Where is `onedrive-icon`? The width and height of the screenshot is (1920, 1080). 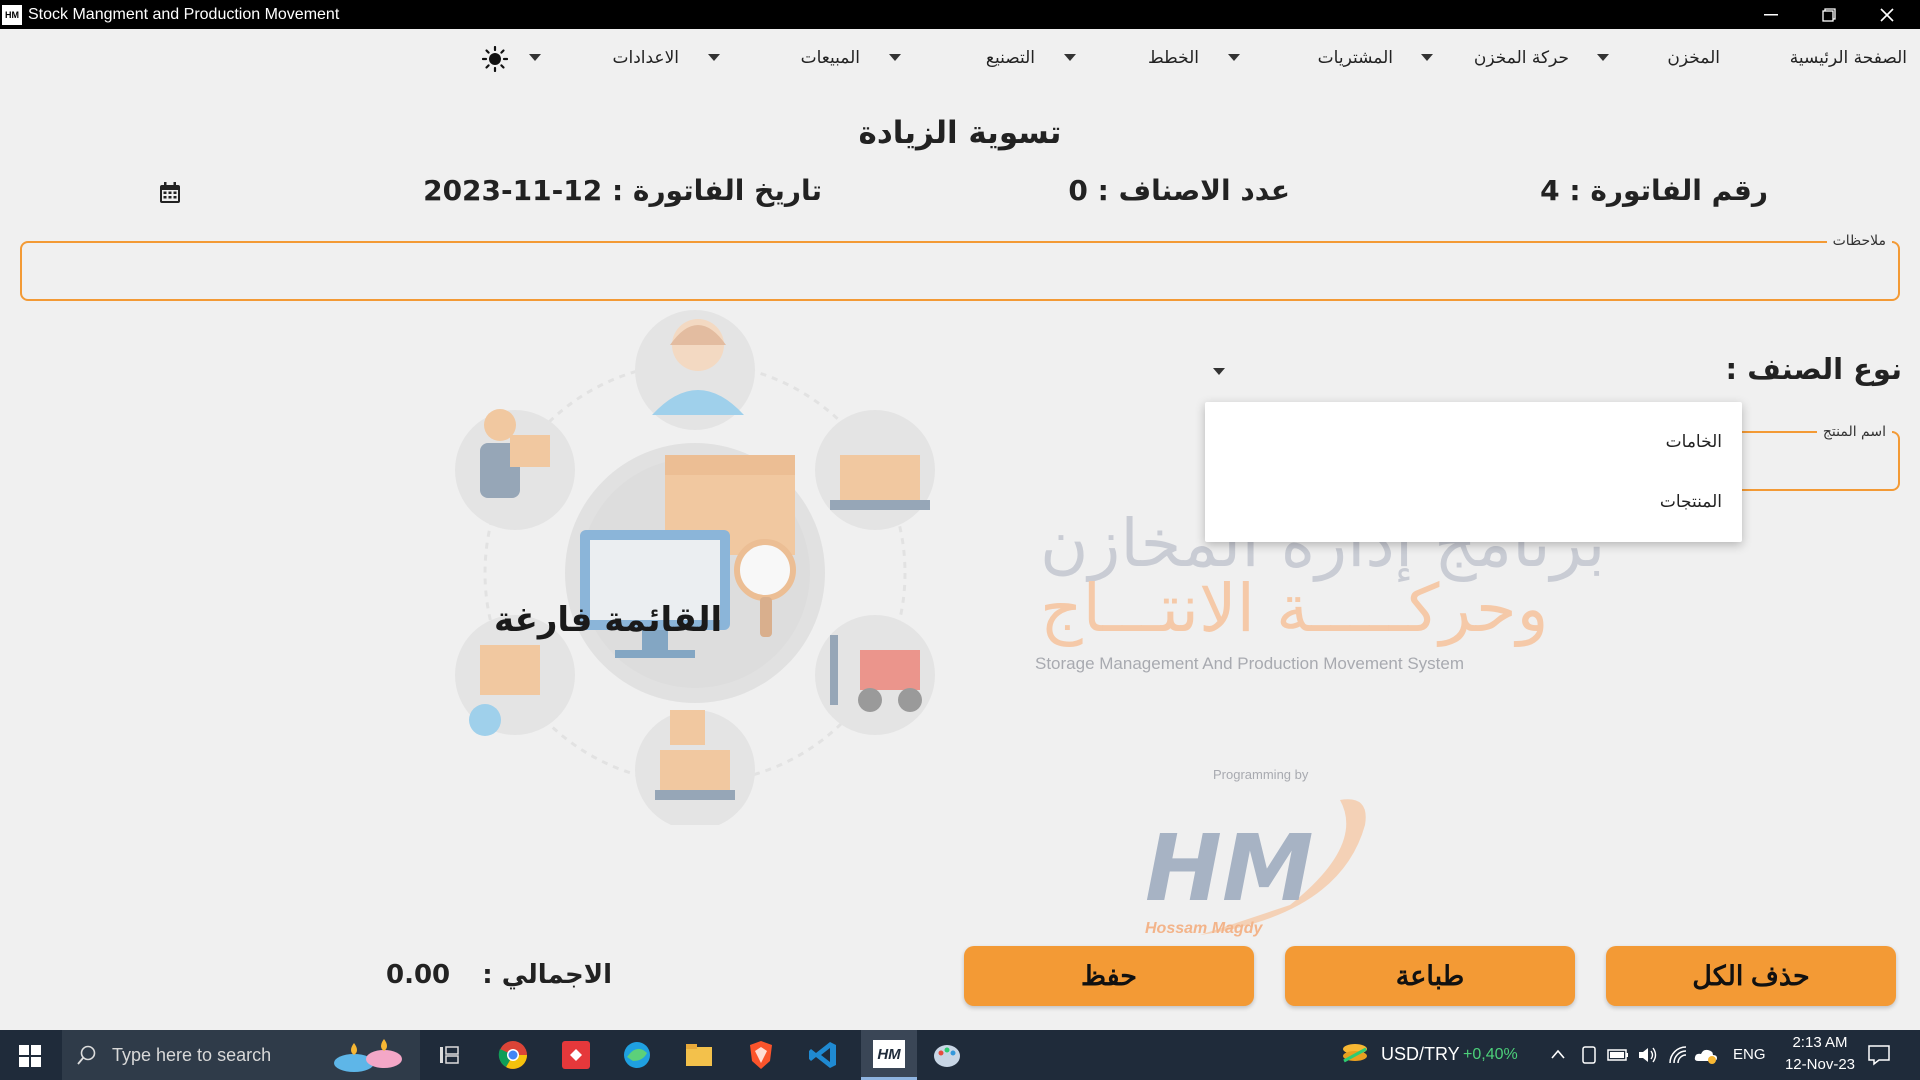
onedrive-icon is located at coordinates (1706, 1055).